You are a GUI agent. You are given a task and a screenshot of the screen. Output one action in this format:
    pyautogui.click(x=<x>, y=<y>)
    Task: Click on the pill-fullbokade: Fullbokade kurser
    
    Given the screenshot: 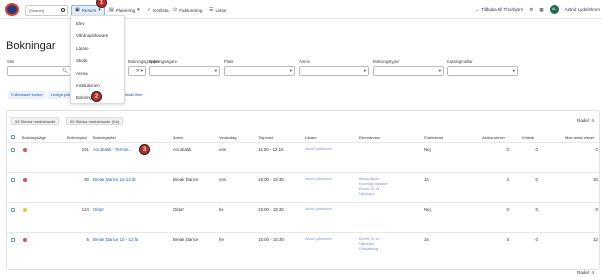 What is the action you would take?
    pyautogui.click(x=27, y=95)
    